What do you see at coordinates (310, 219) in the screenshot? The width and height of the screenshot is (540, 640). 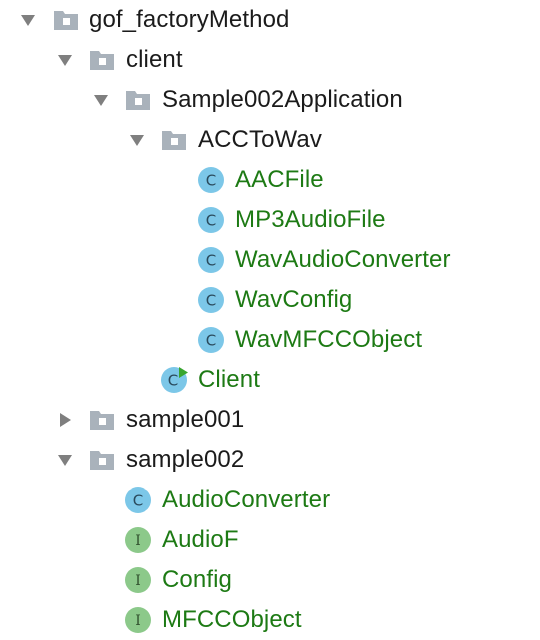 I see `tree-label: MP3AudioFile` at bounding box center [310, 219].